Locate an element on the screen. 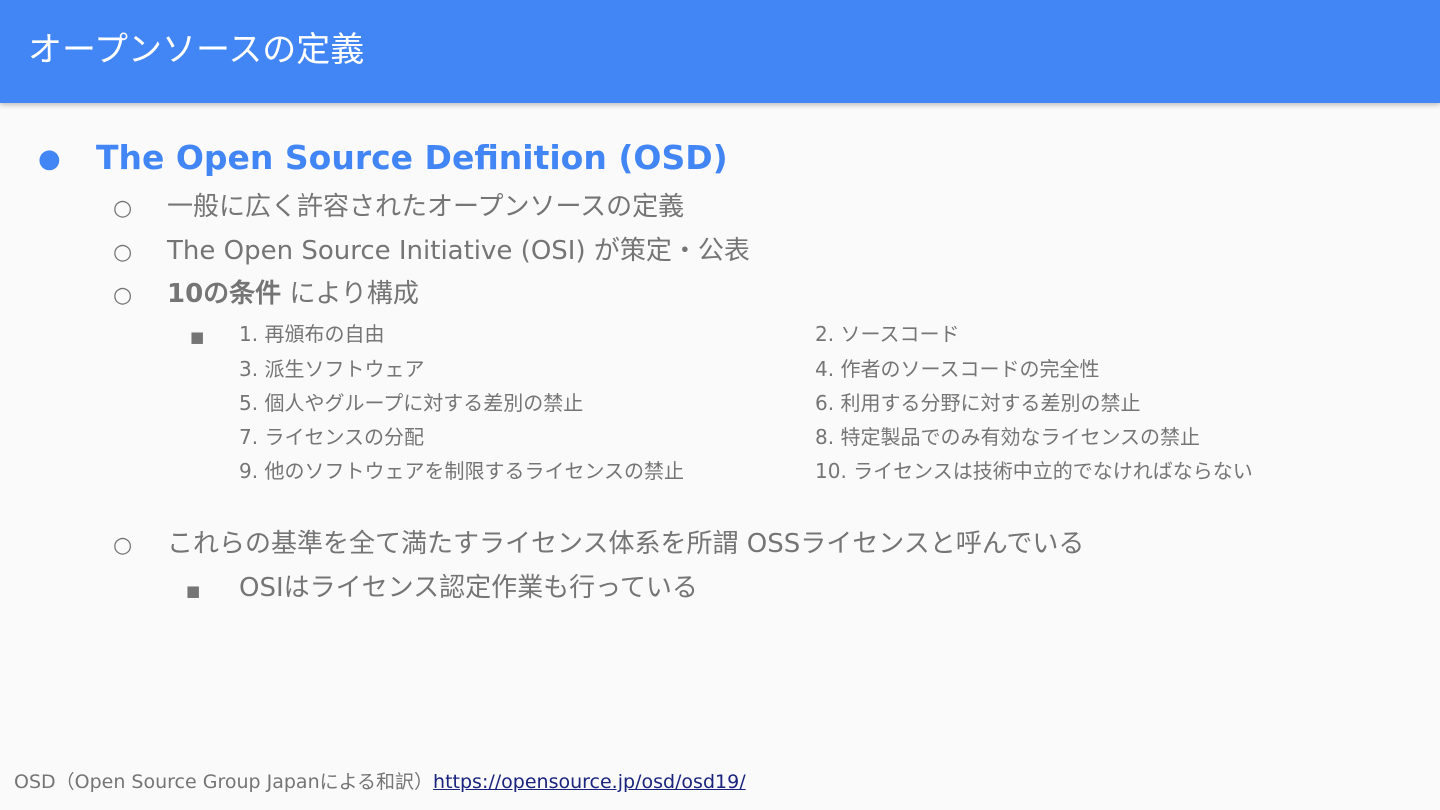 This screenshot has width=1440, height=810. condition-item: 1. 再頒布の自由 is located at coordinates (312, 334).